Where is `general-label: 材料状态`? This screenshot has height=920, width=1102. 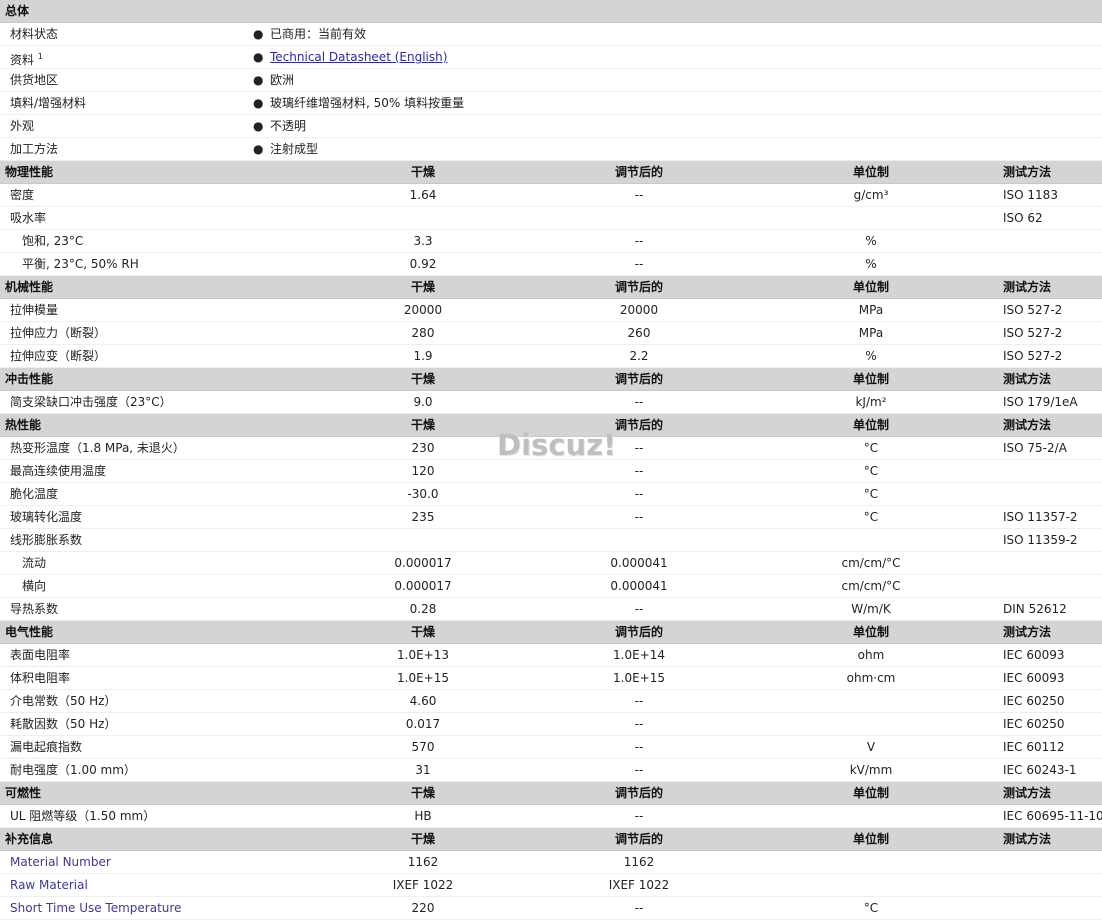 general-label: 材料状态 is located at coordinates (34, 34).